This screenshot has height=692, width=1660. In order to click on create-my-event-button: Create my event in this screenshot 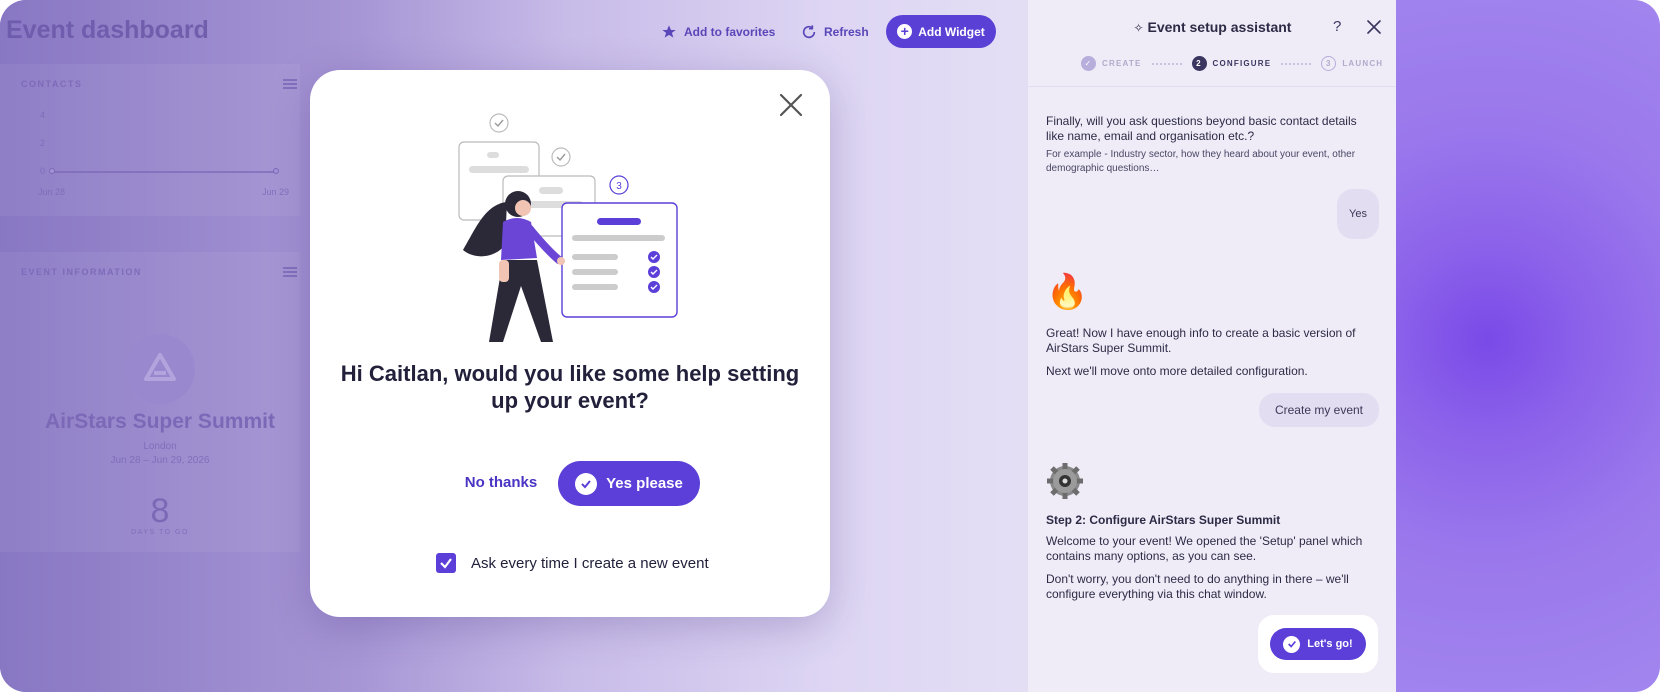, I will do `click(1319, 410)`.